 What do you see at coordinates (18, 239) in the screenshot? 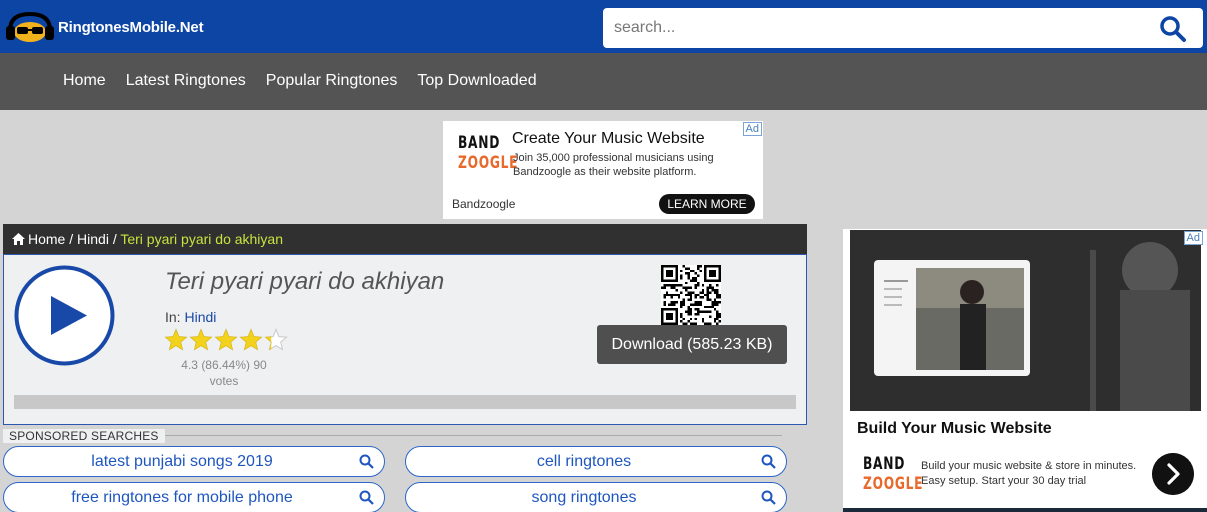
I see `home-icon` at bounding box center [18, 239].